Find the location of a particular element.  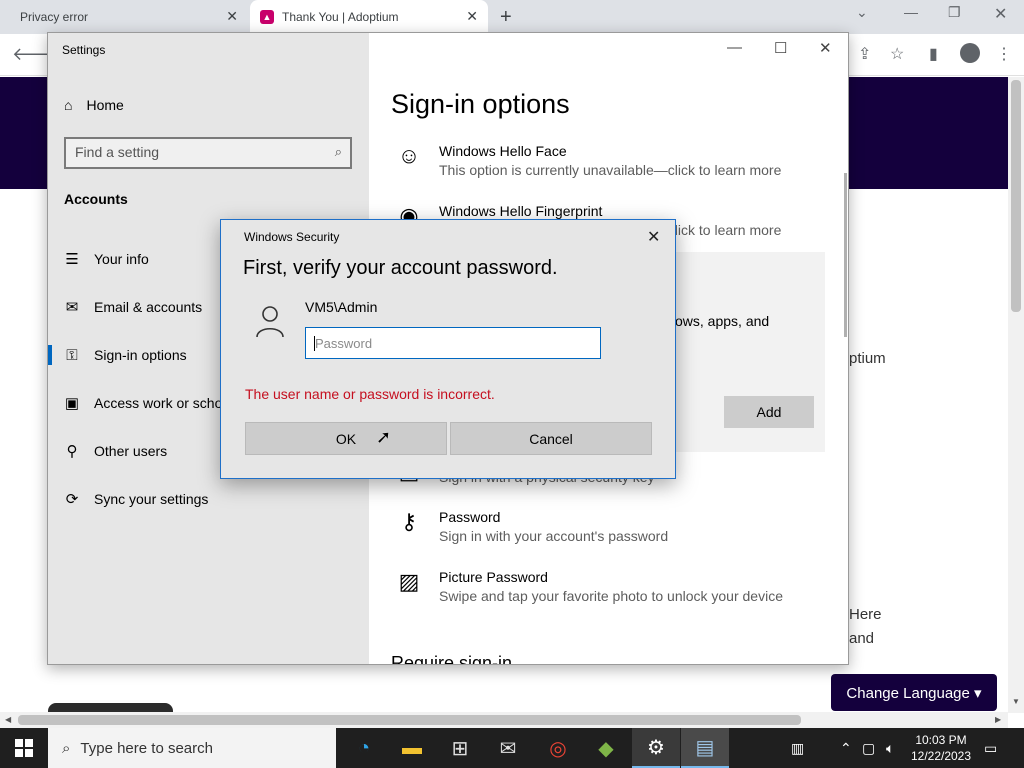

ok-button: OK is located at coordinates (346, 438).